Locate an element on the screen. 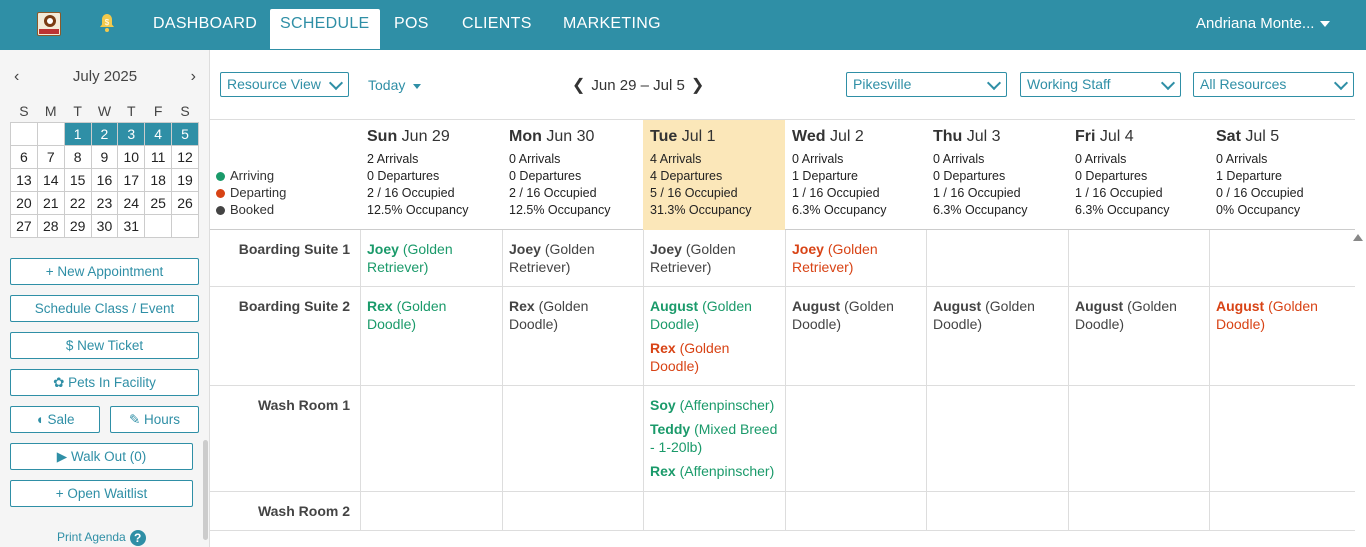  nav-clients: CLIENTS is located at coordinates (497, 25).